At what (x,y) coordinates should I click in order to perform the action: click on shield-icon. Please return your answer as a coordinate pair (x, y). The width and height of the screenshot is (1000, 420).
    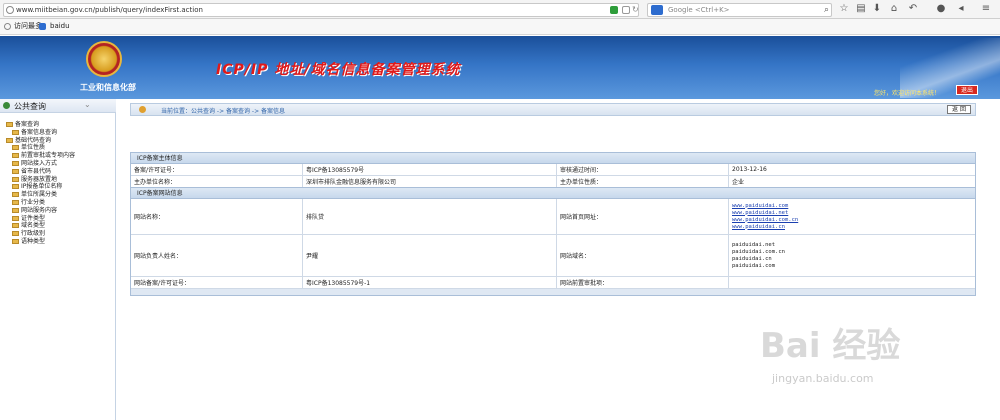
    Looking at the image, I should click on (614, 10).